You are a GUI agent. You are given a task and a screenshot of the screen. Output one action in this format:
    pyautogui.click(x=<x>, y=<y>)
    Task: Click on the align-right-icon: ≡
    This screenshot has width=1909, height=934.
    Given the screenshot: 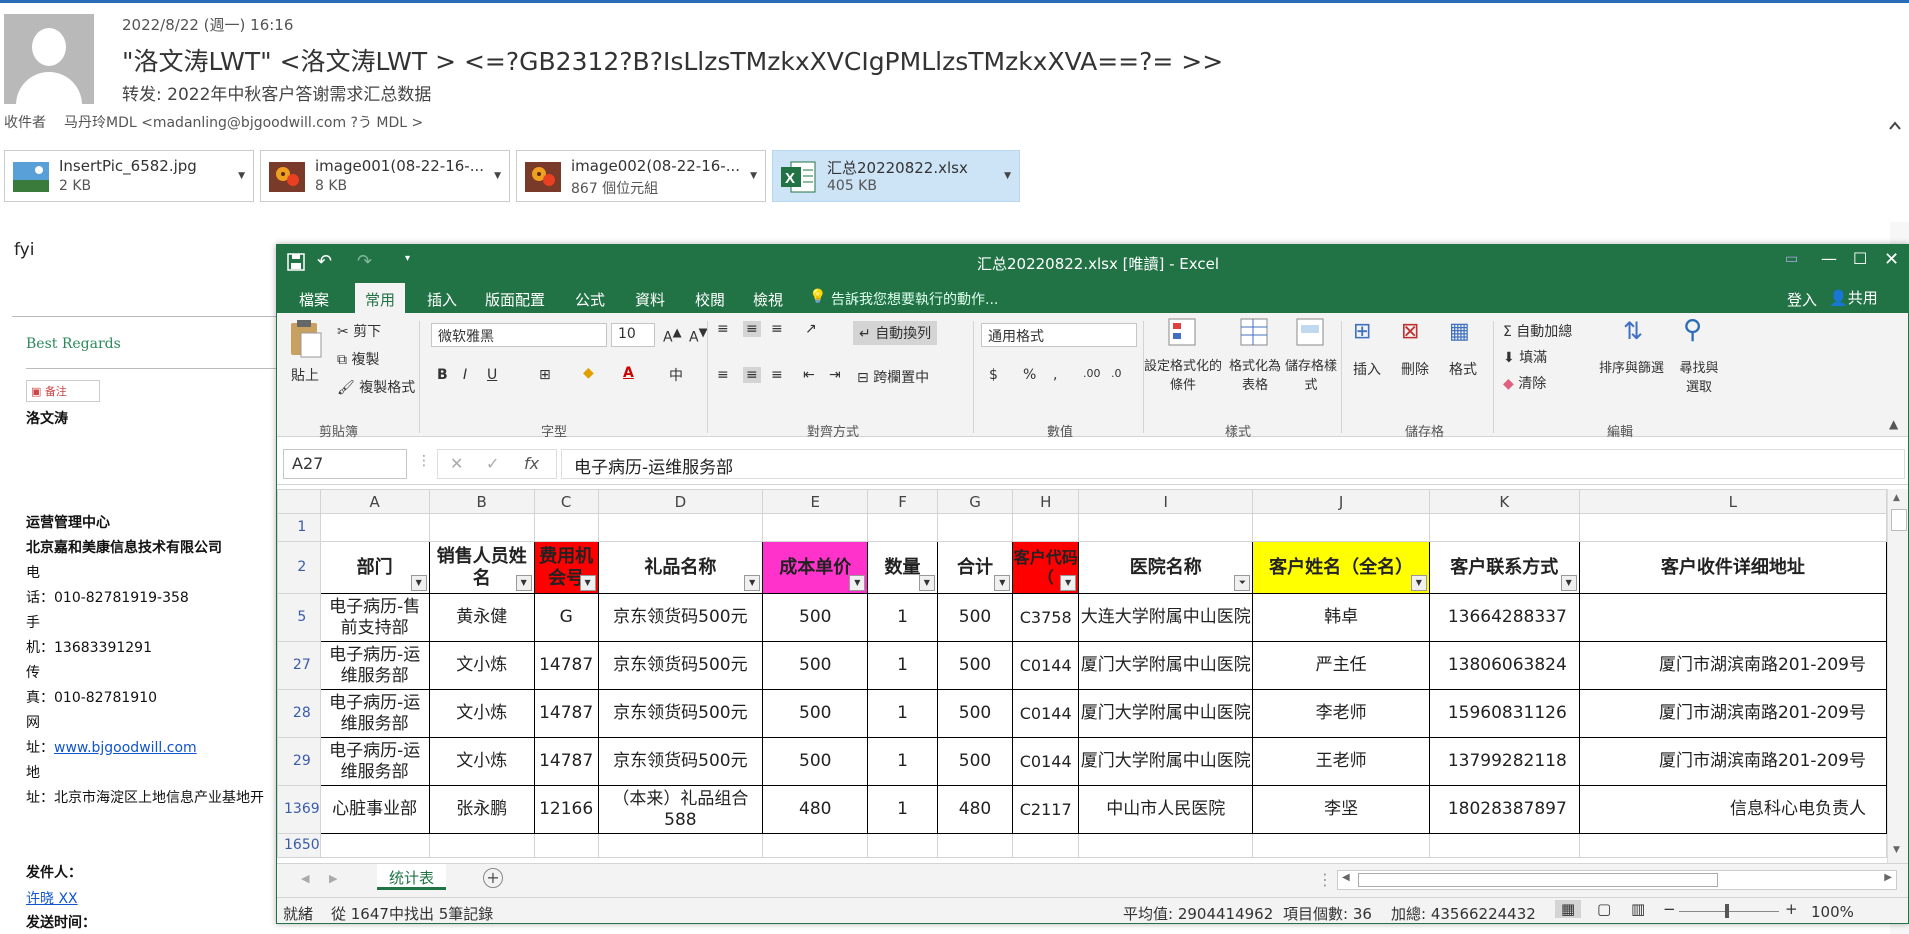 What is the action you would take?
    pyautogui.click(x=777, y=375)
    